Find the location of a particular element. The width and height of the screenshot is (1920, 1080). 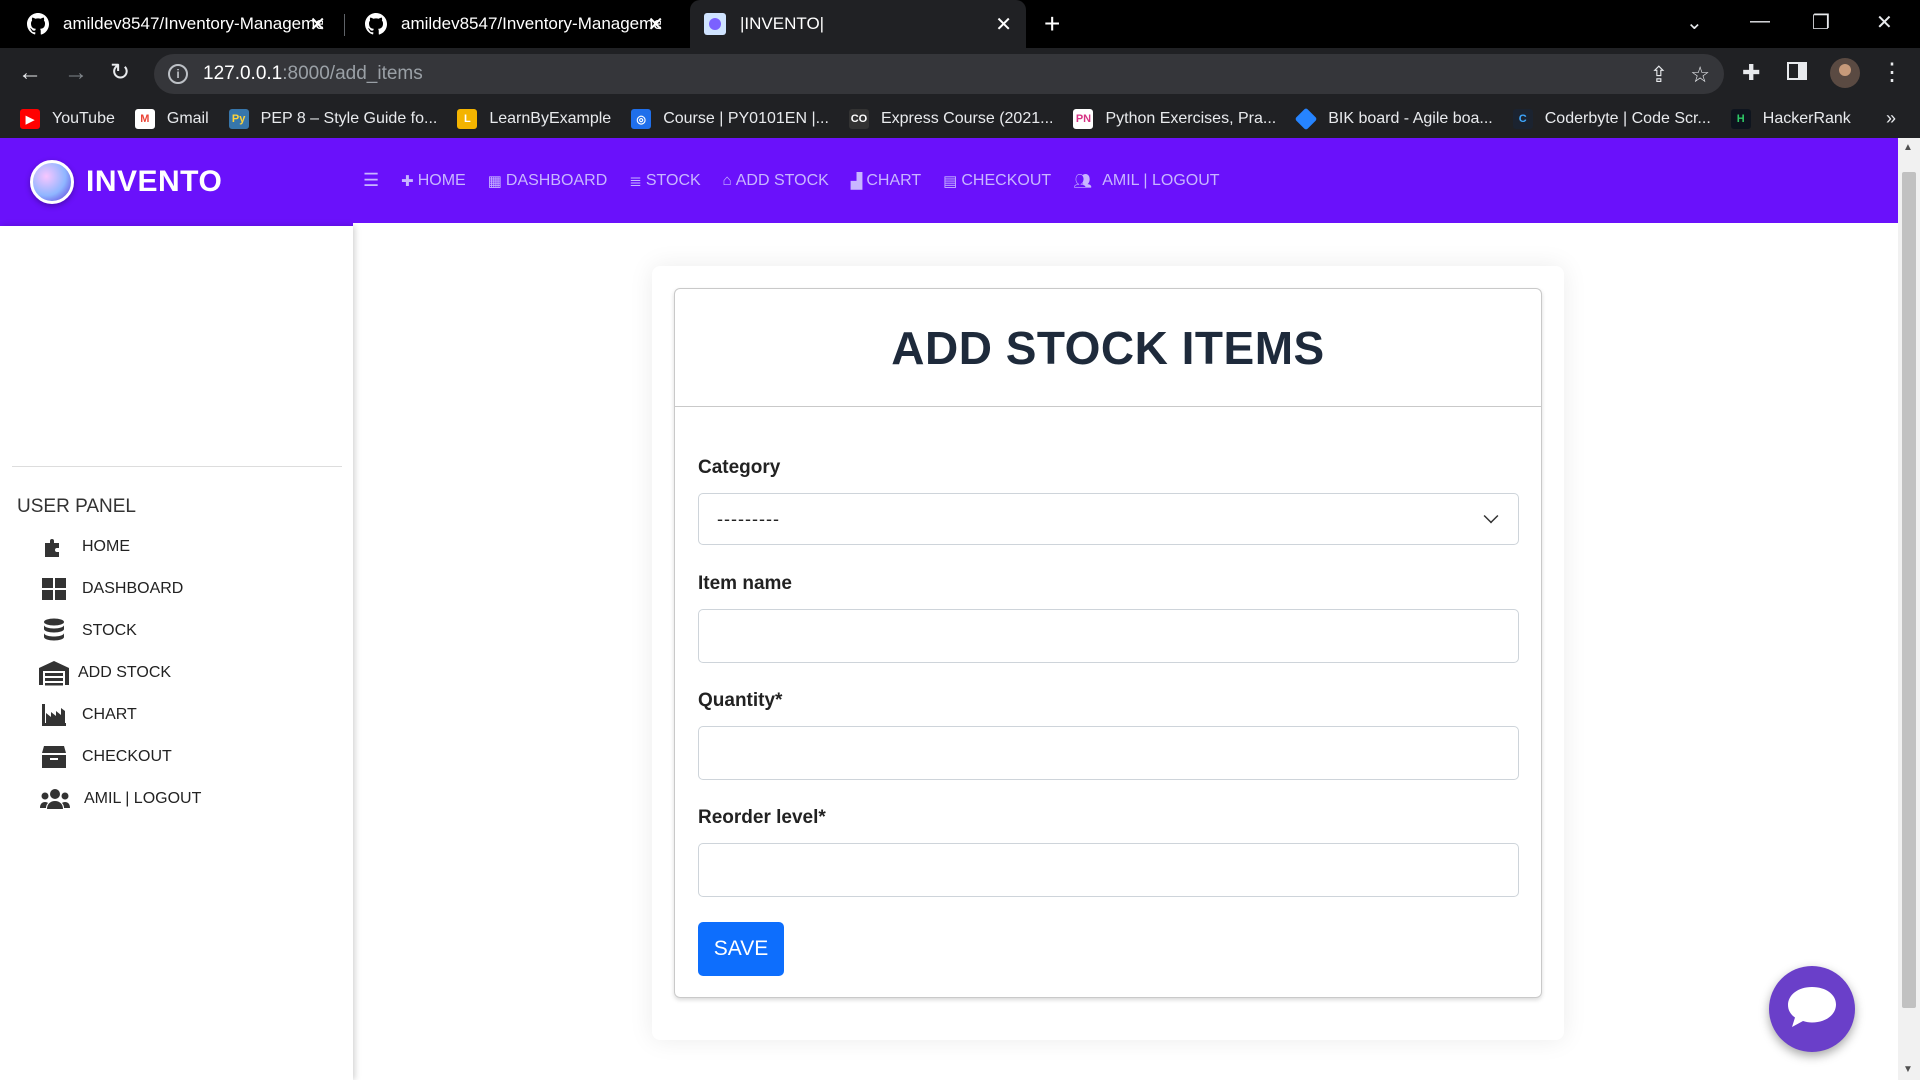

brand-name: INVENTO is located at coordinates (154, 181).